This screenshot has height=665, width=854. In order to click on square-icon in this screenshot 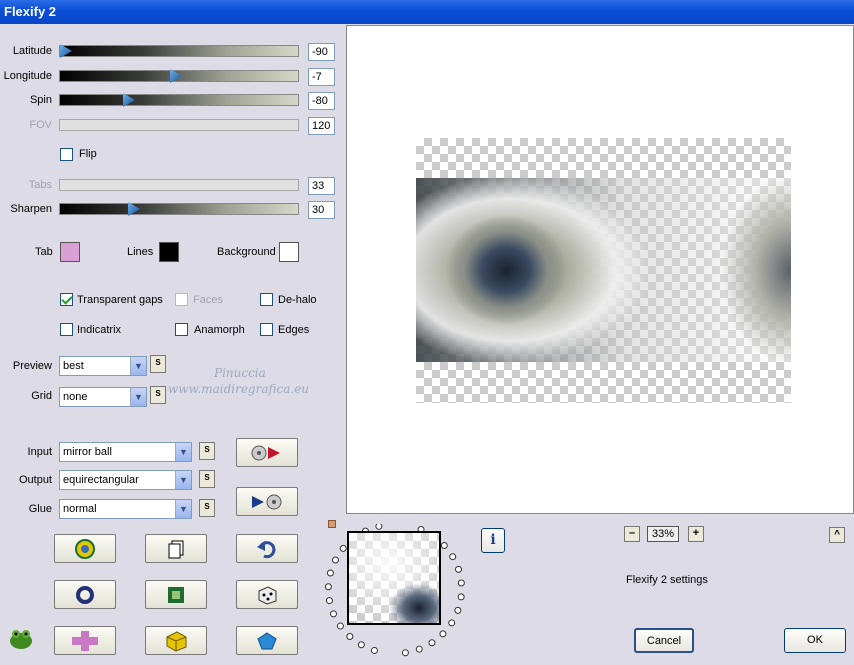, I will do `click(176, 594)`.